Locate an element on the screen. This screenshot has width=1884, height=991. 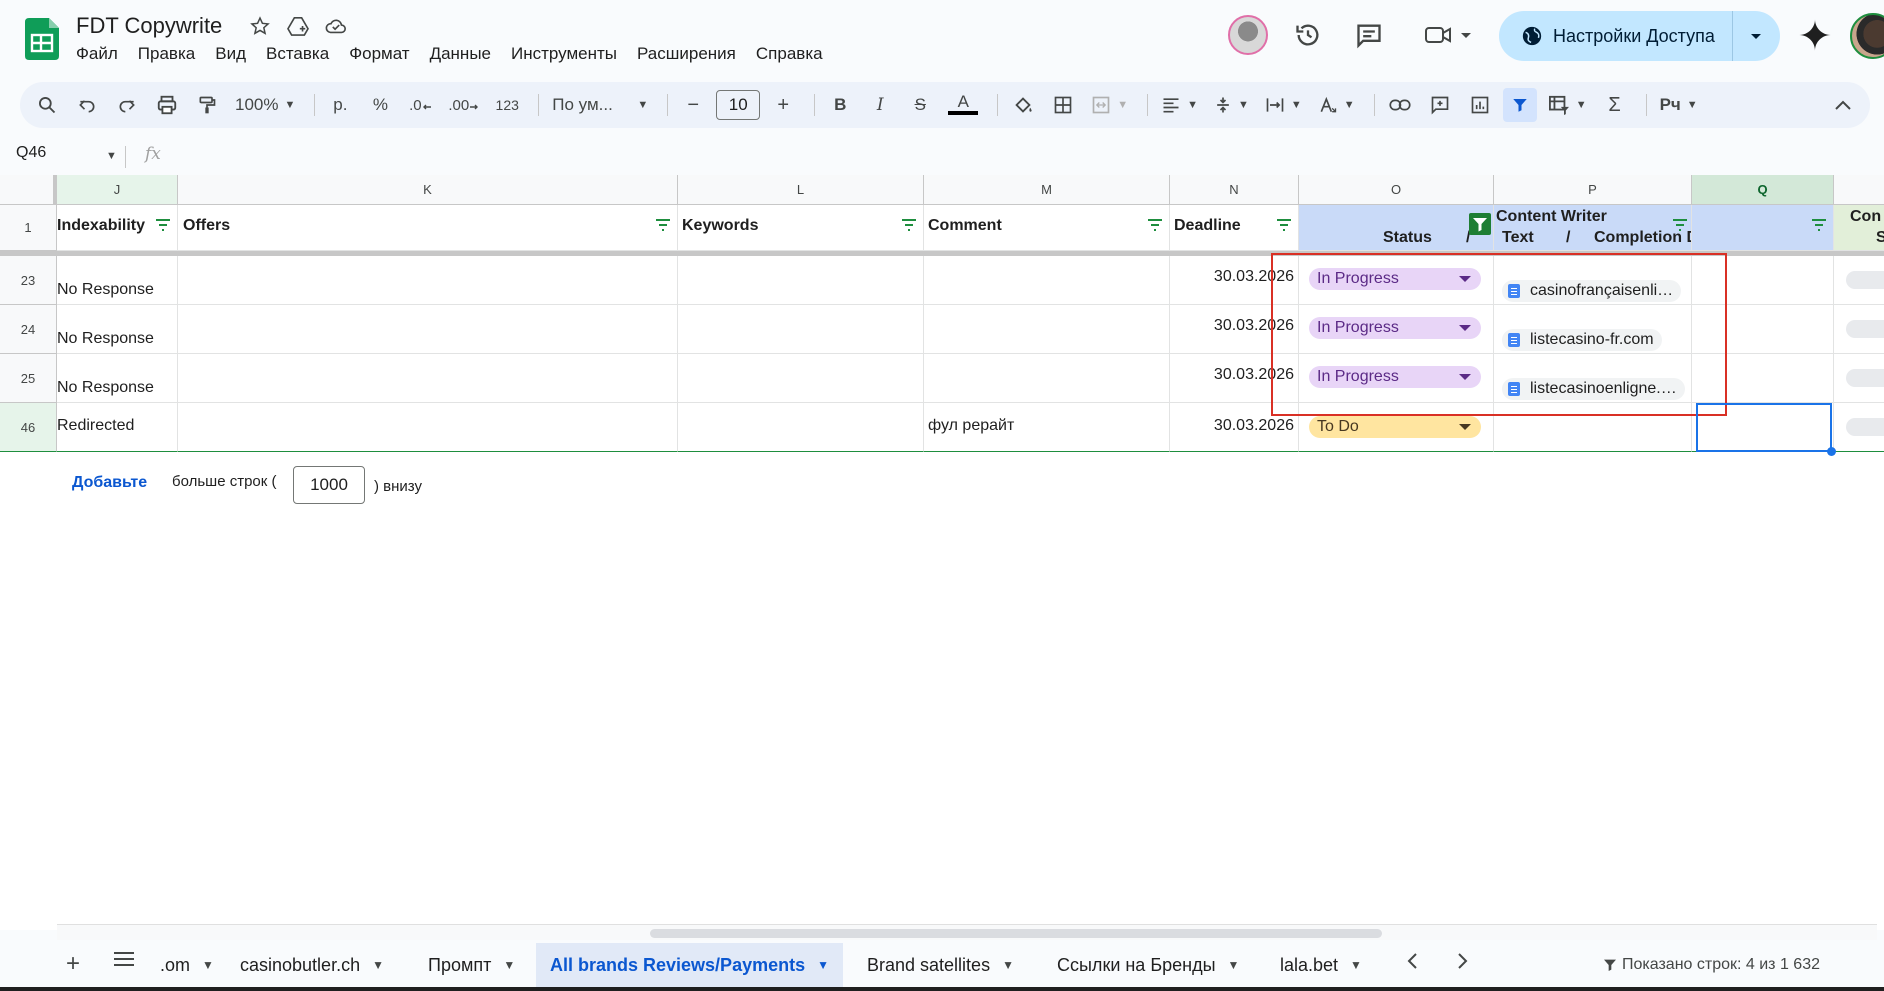
status-dropdown-chip: To Do is located at coordinates (1395, 427).